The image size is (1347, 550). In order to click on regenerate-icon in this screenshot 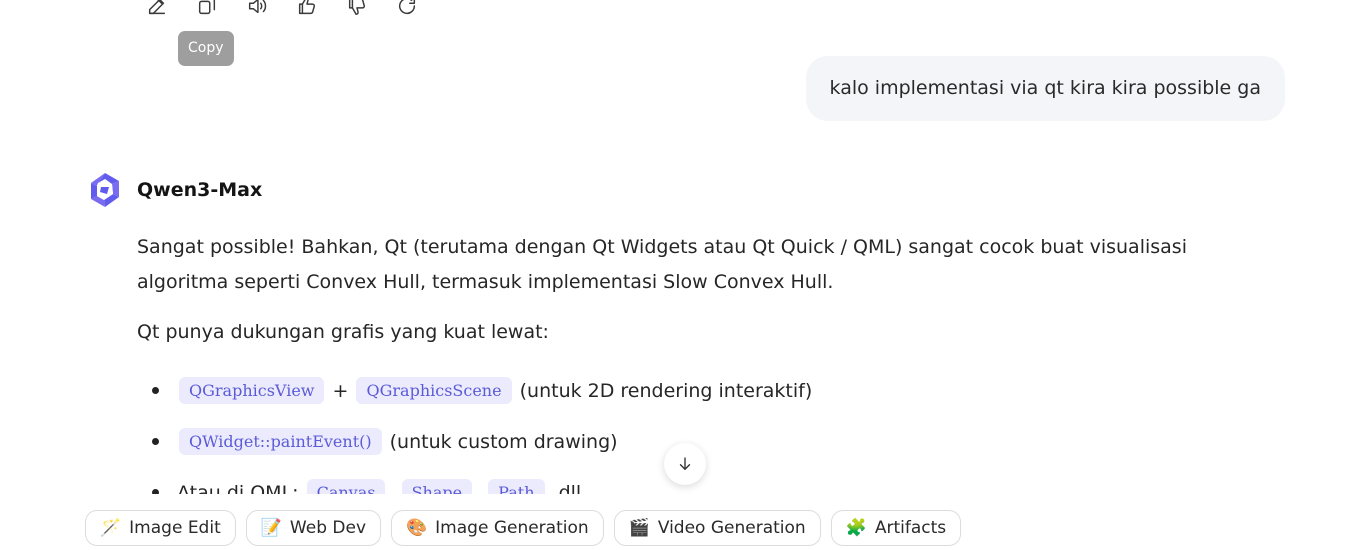, I will do `click(407, 9)`.